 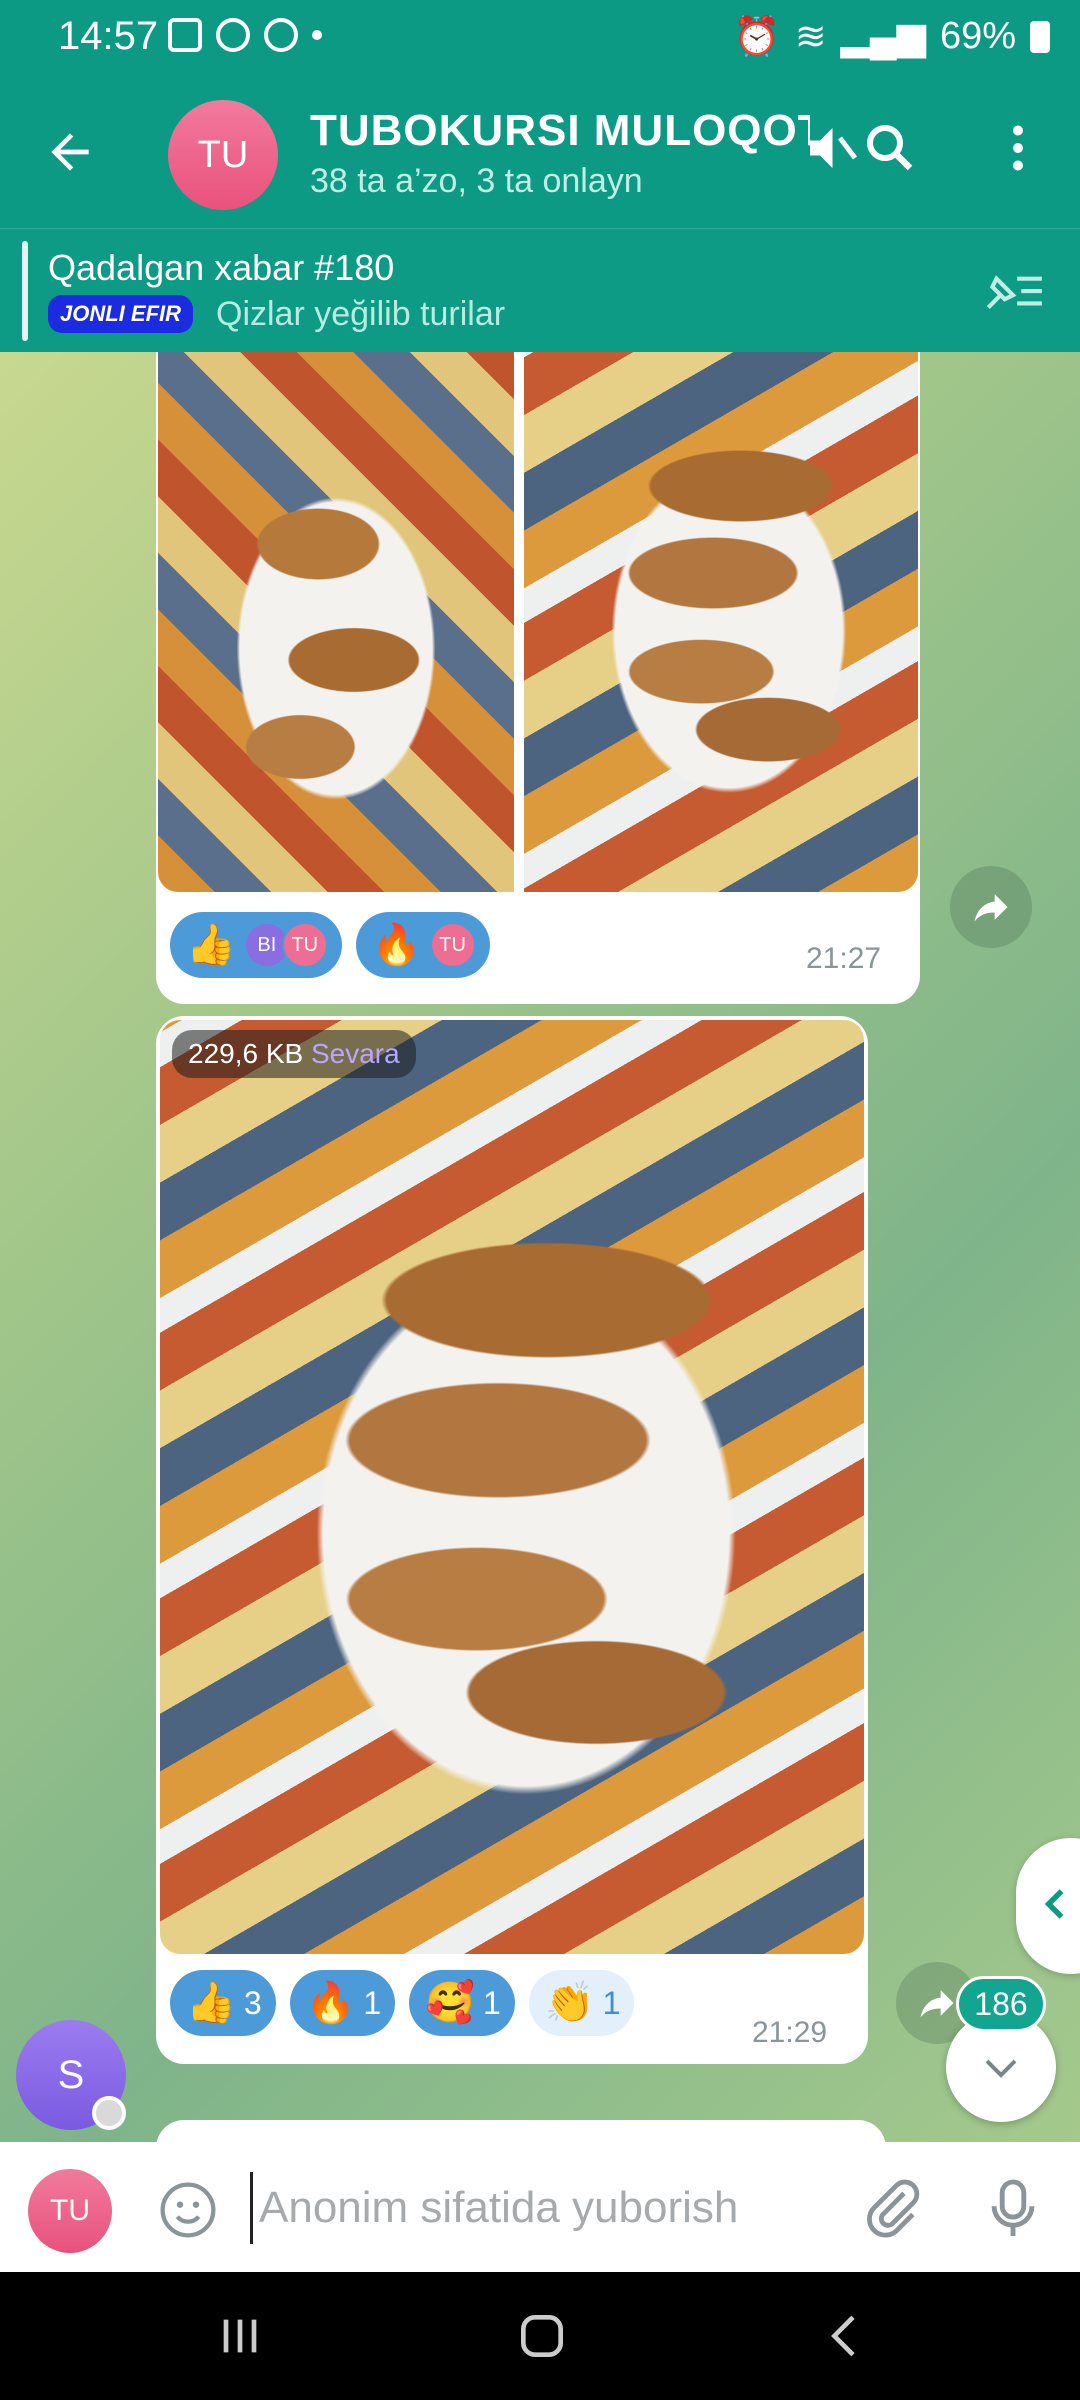 I want to click on emoji-icon, so click(x=188, y=2210).